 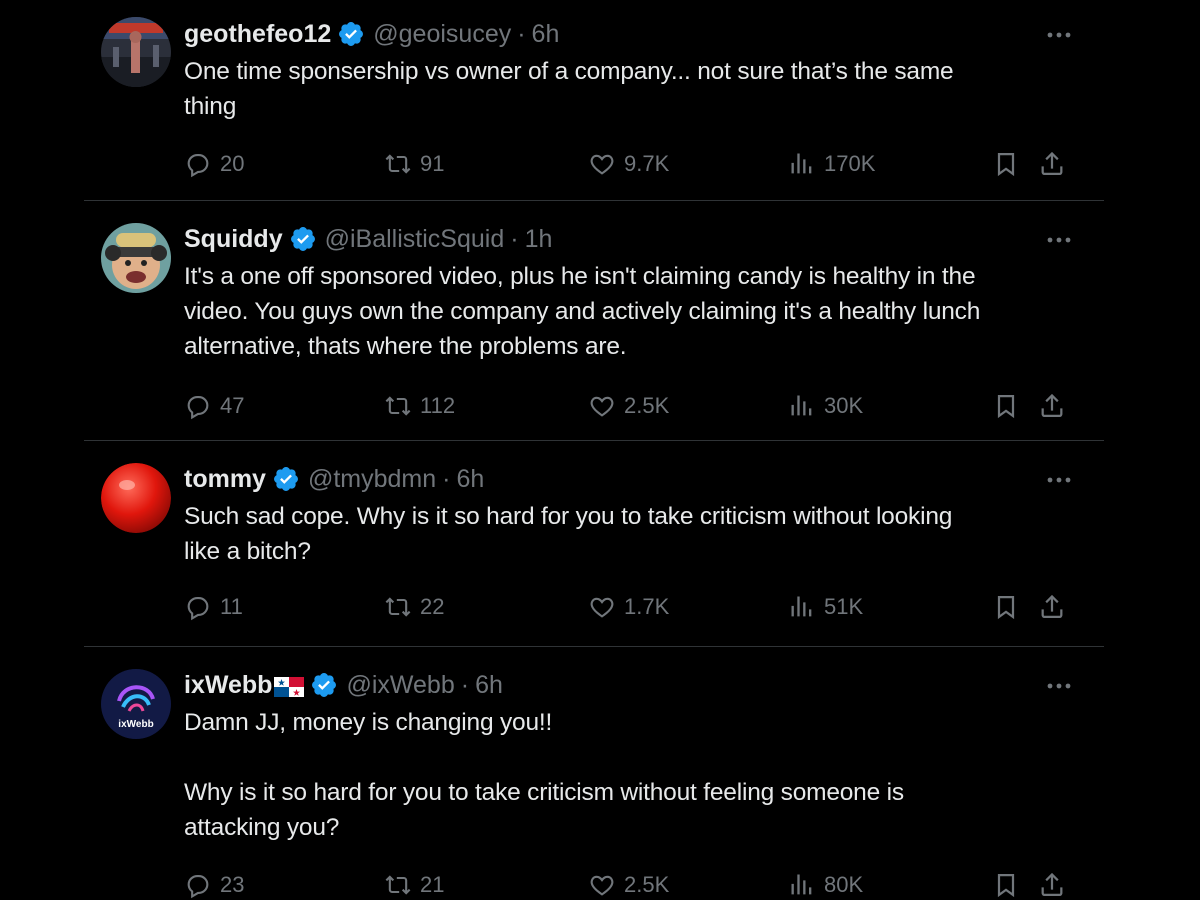 I want to click on like-button: 1.7K, so click(x=628, y=607).